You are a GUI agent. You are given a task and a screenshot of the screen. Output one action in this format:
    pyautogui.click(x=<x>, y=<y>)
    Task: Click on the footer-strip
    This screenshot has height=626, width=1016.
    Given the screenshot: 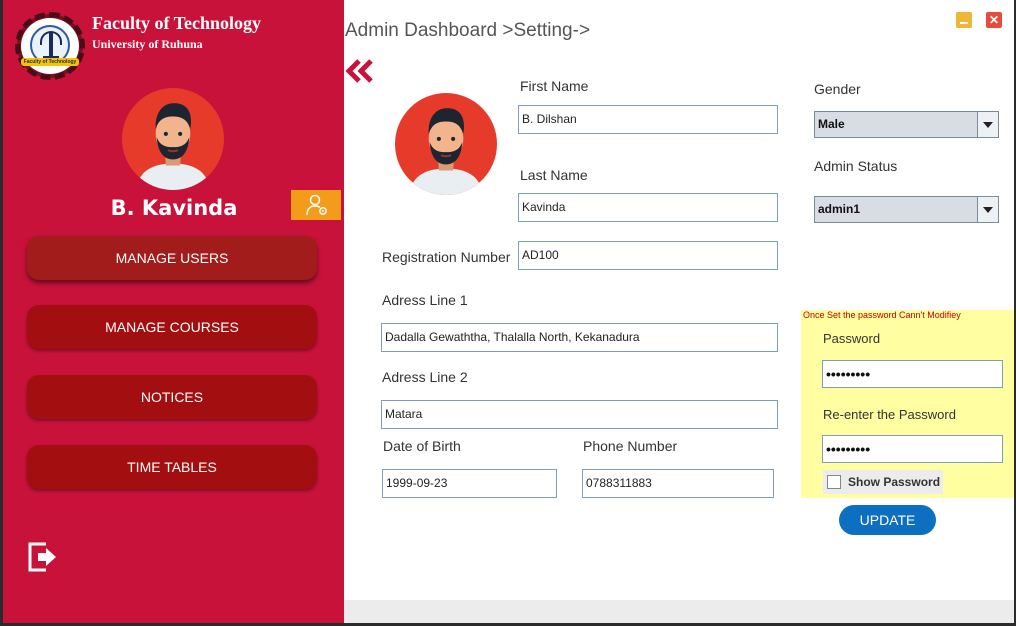 What is the action you would take?
    pyautogui.click(x=679, y=611)
    